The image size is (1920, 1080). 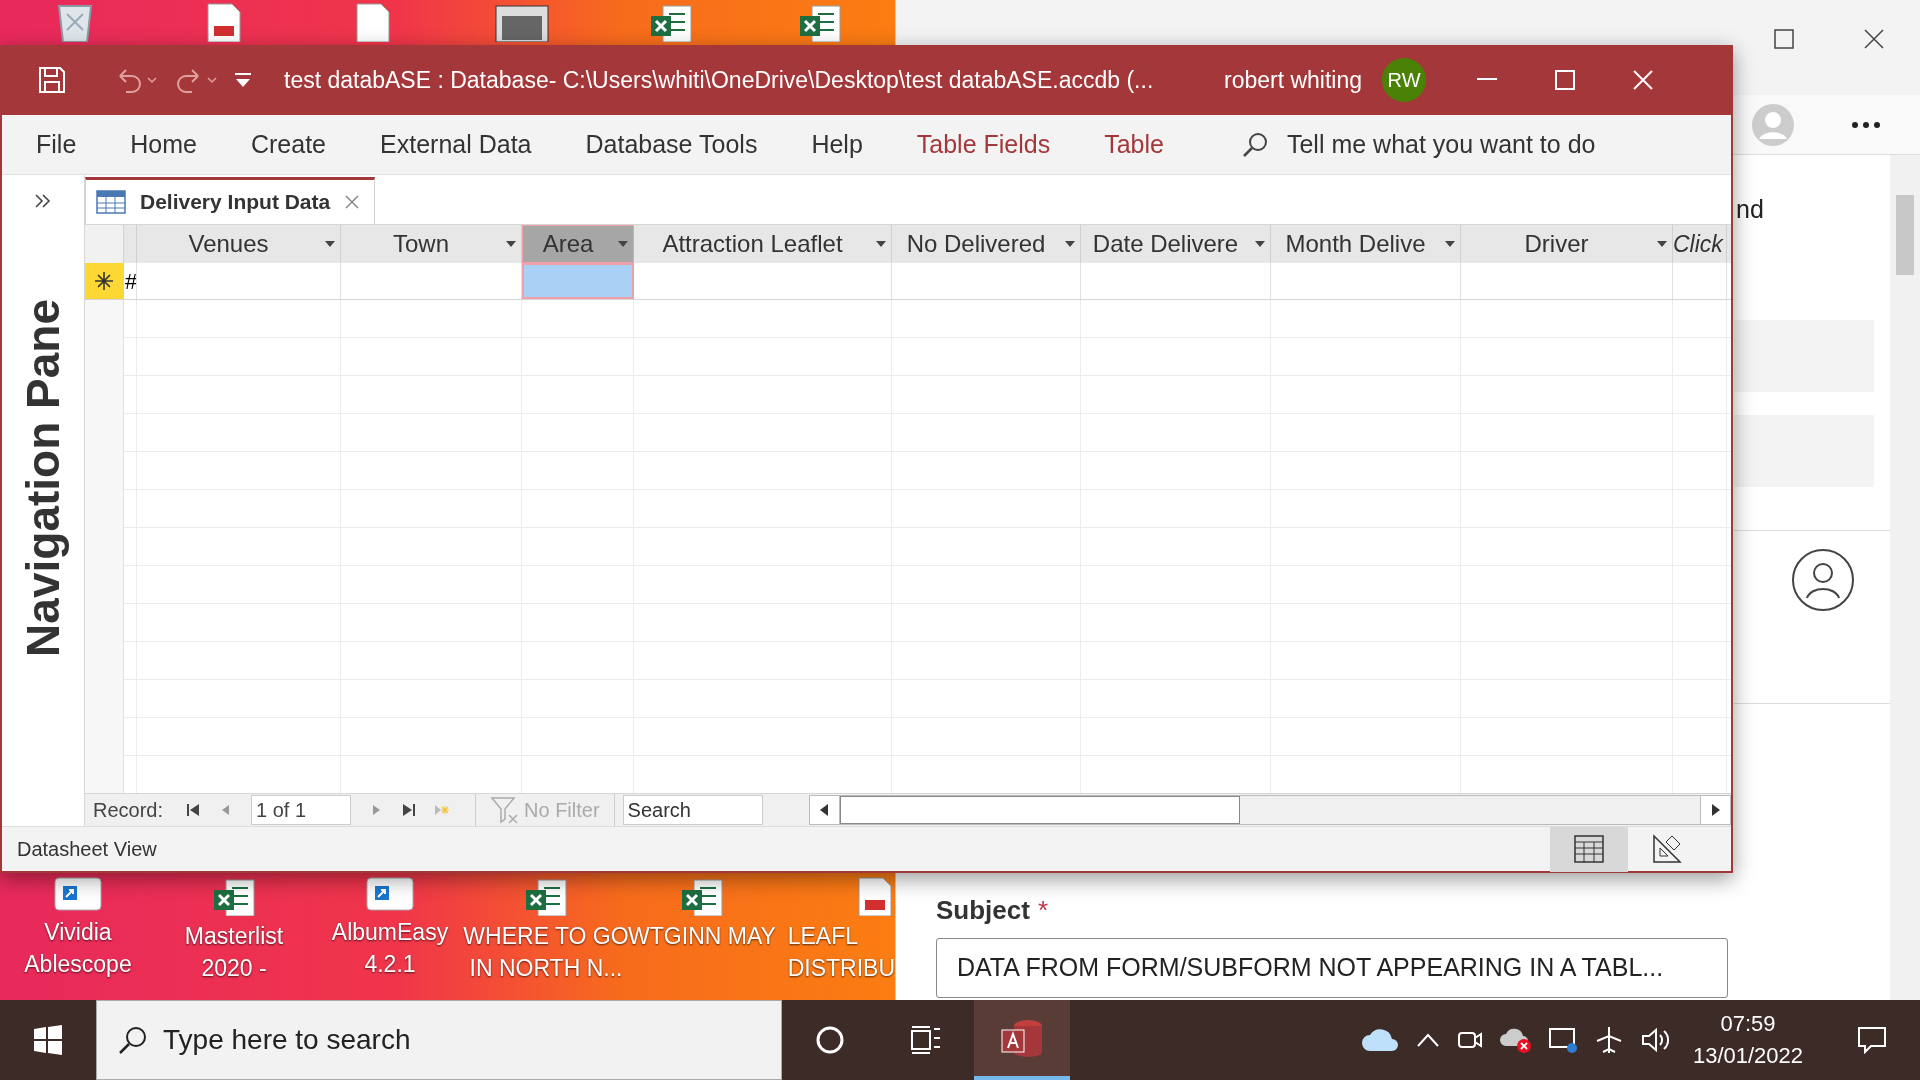 What do you see at coordinates (1609, 1040) in the screenshot?
I see `airplane-icon` at bounding box center [1609, 1040].